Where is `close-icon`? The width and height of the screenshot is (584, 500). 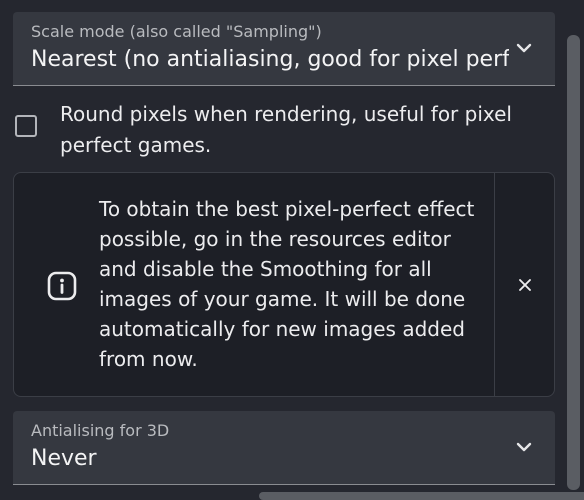 close-icon is located at coordinates (525, 285).